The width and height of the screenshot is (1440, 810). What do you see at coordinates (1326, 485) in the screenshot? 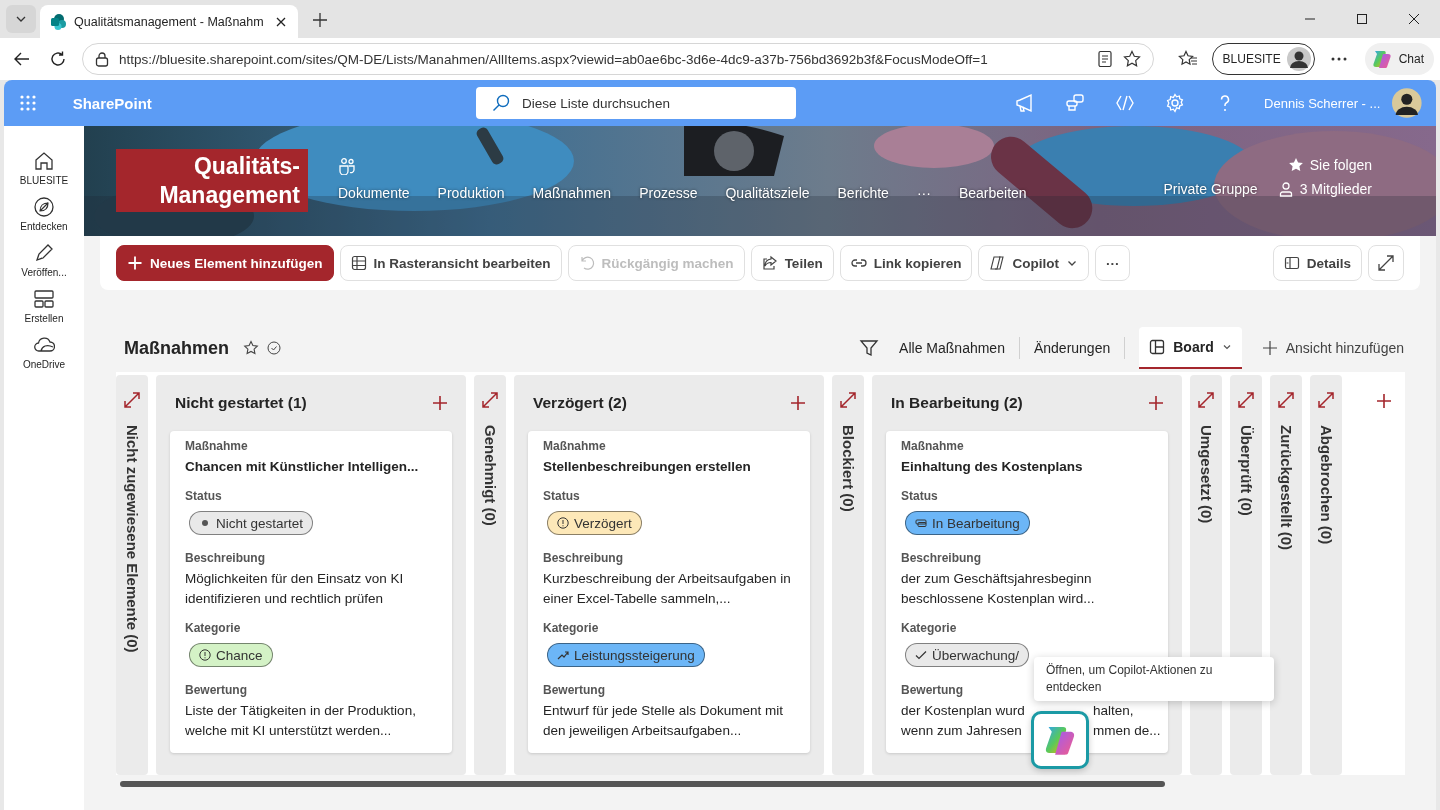
I see `column-title: Abgebrochen (0)` at bounding box center [1326, 485].